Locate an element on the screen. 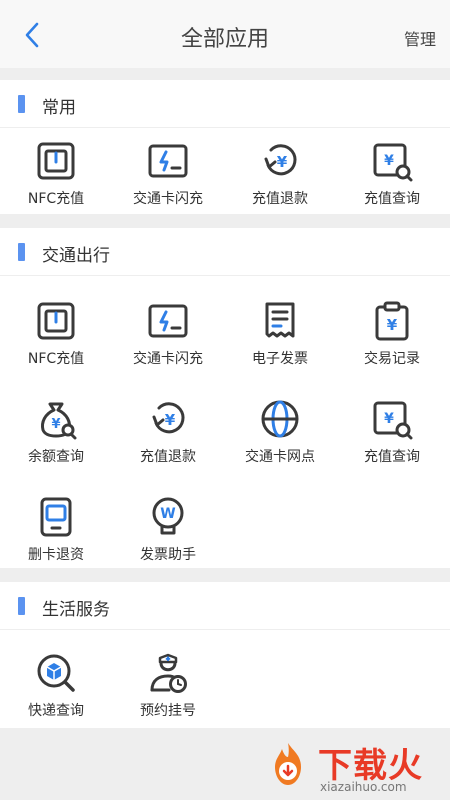 Image resolution: width=450 pixels, height=800 pixels. money-bag-search-icon: ¥ is located at coordinates (56, 419).